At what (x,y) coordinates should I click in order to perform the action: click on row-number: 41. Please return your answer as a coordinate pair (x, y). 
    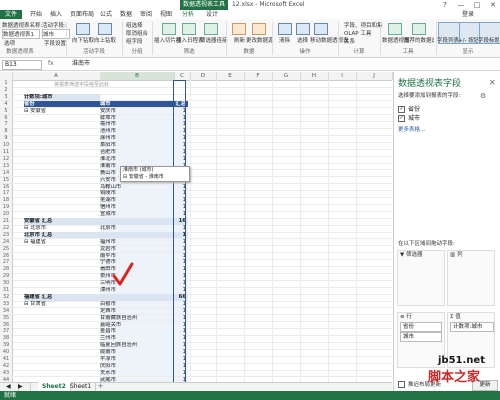
    Looking at the image, I should click on (6, 359).